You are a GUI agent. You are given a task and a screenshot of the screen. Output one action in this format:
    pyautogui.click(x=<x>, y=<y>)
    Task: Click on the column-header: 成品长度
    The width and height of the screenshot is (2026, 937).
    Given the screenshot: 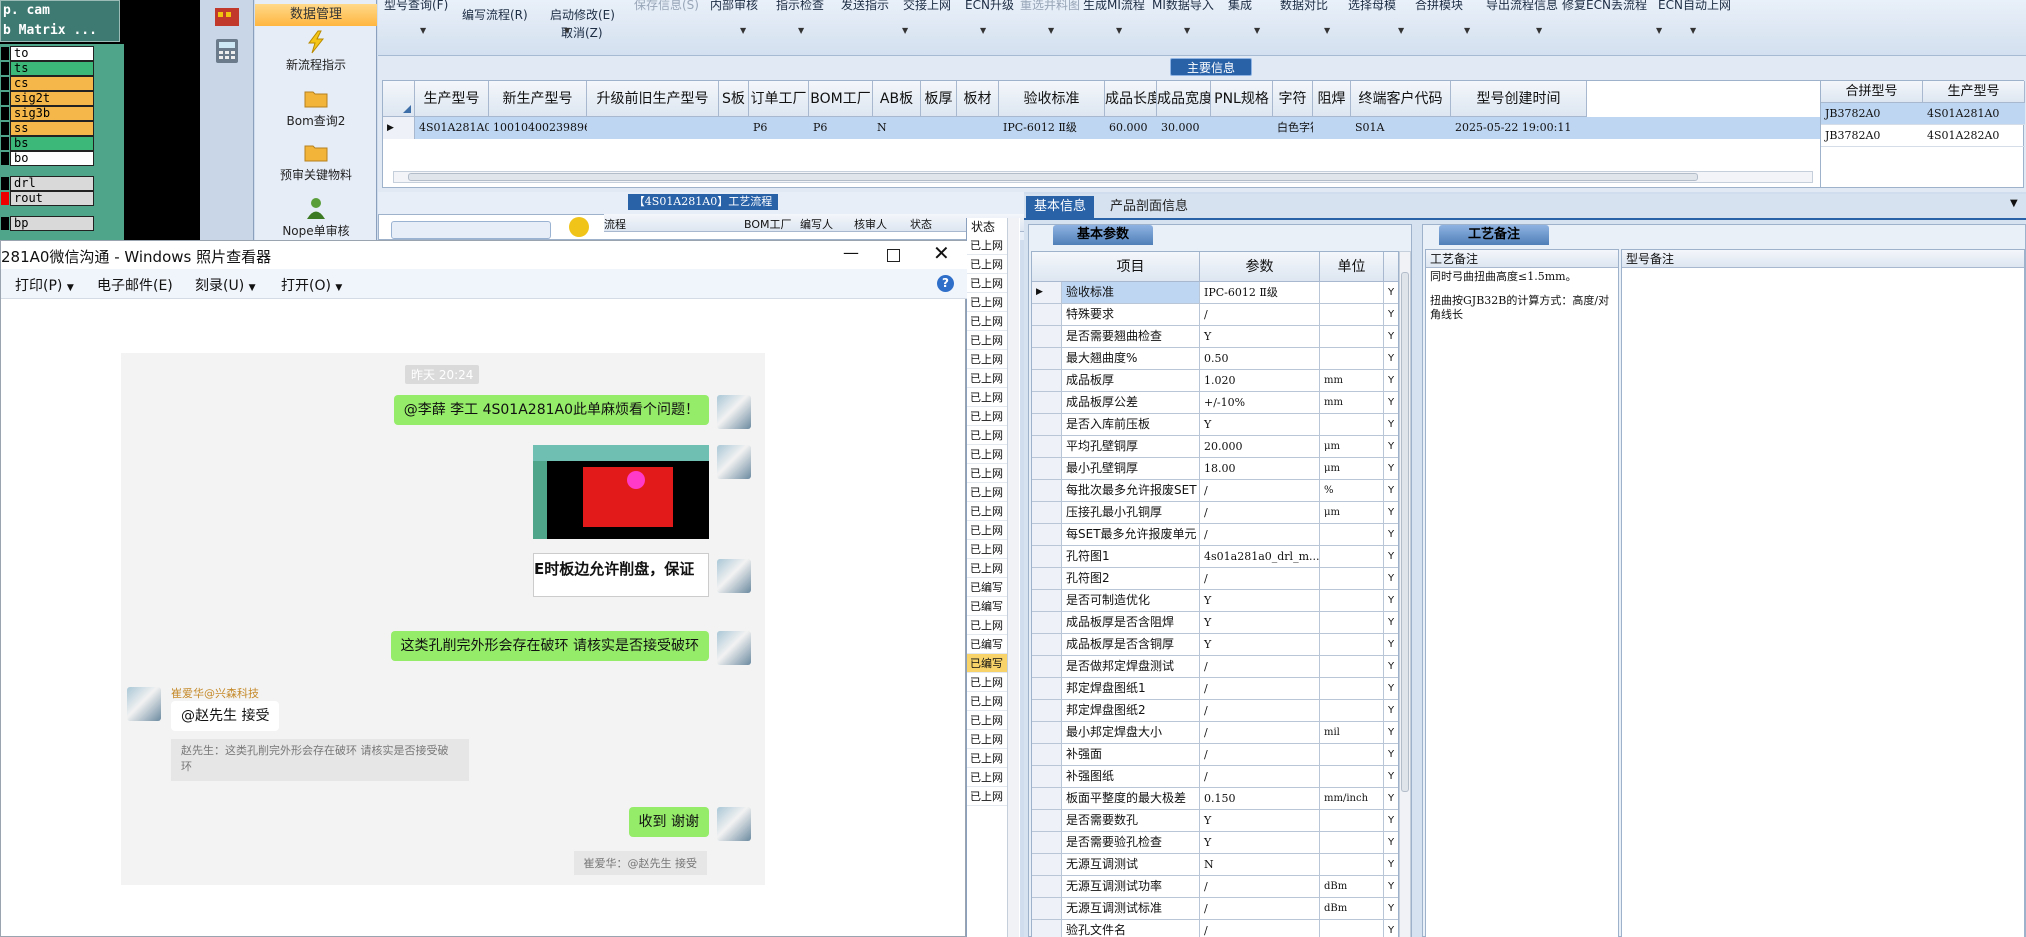 What is the action you would take?
    pyautogui.click(x=1131, y=99)
    